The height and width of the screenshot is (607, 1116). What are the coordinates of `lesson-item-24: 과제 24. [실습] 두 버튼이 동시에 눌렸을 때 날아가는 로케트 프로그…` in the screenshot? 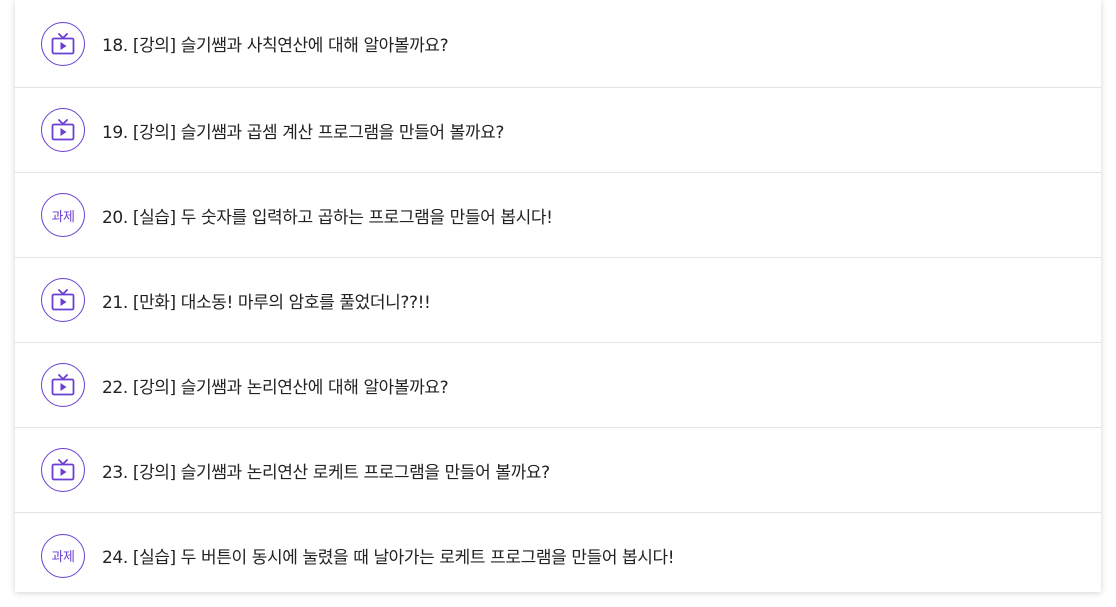 It's located at (558, 555).